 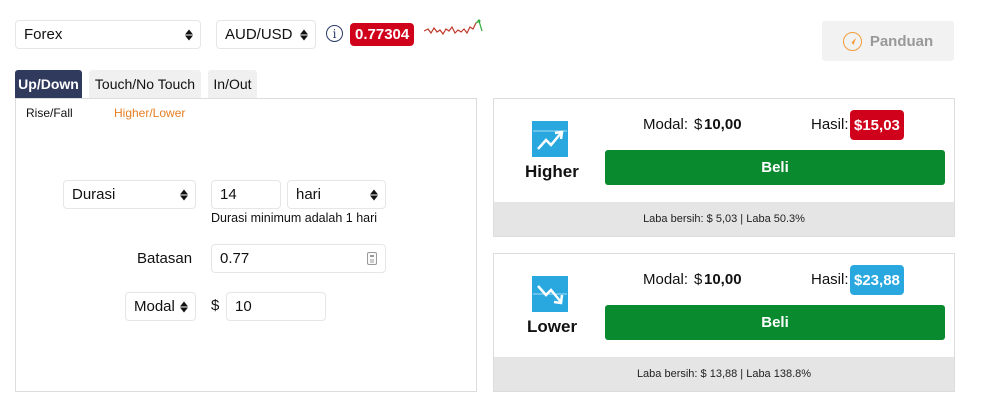 I want to click on tab-touch-no-touch: Touch/No Touch, so click(x=145, y=84).